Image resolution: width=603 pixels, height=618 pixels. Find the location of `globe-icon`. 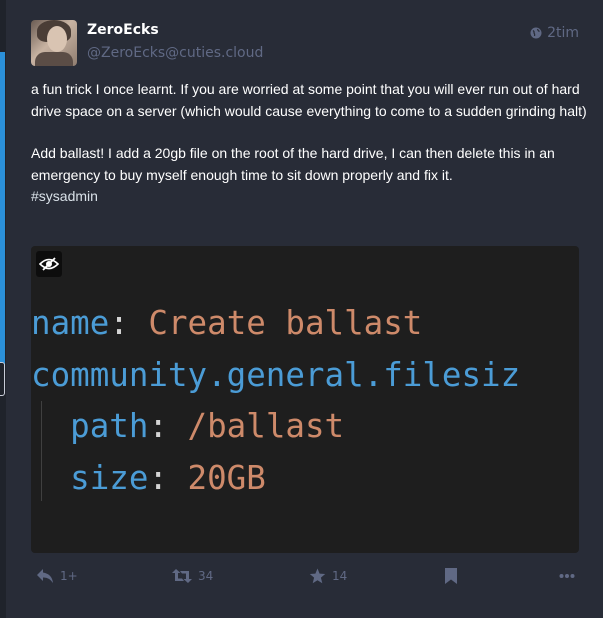

globe-icon is located at coordinates (536, 33).